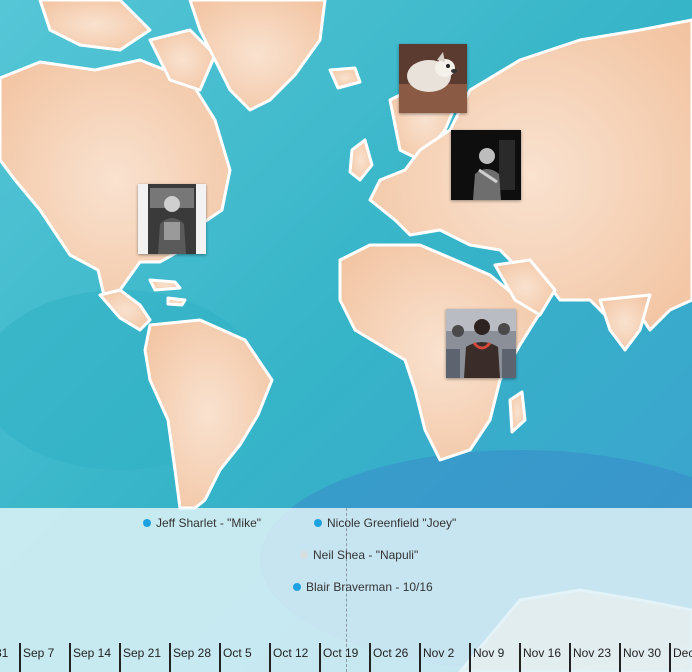 The height and width of the screenshot is (672, 692). I want to click on marker-jeff-sharlet, so click(172, 219).